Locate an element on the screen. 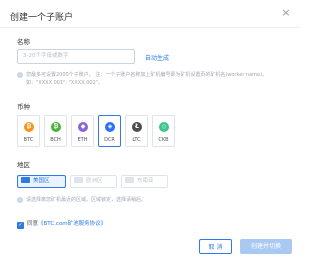  region-option-eu: 欧洲区 is located at coordinates (93, 181).